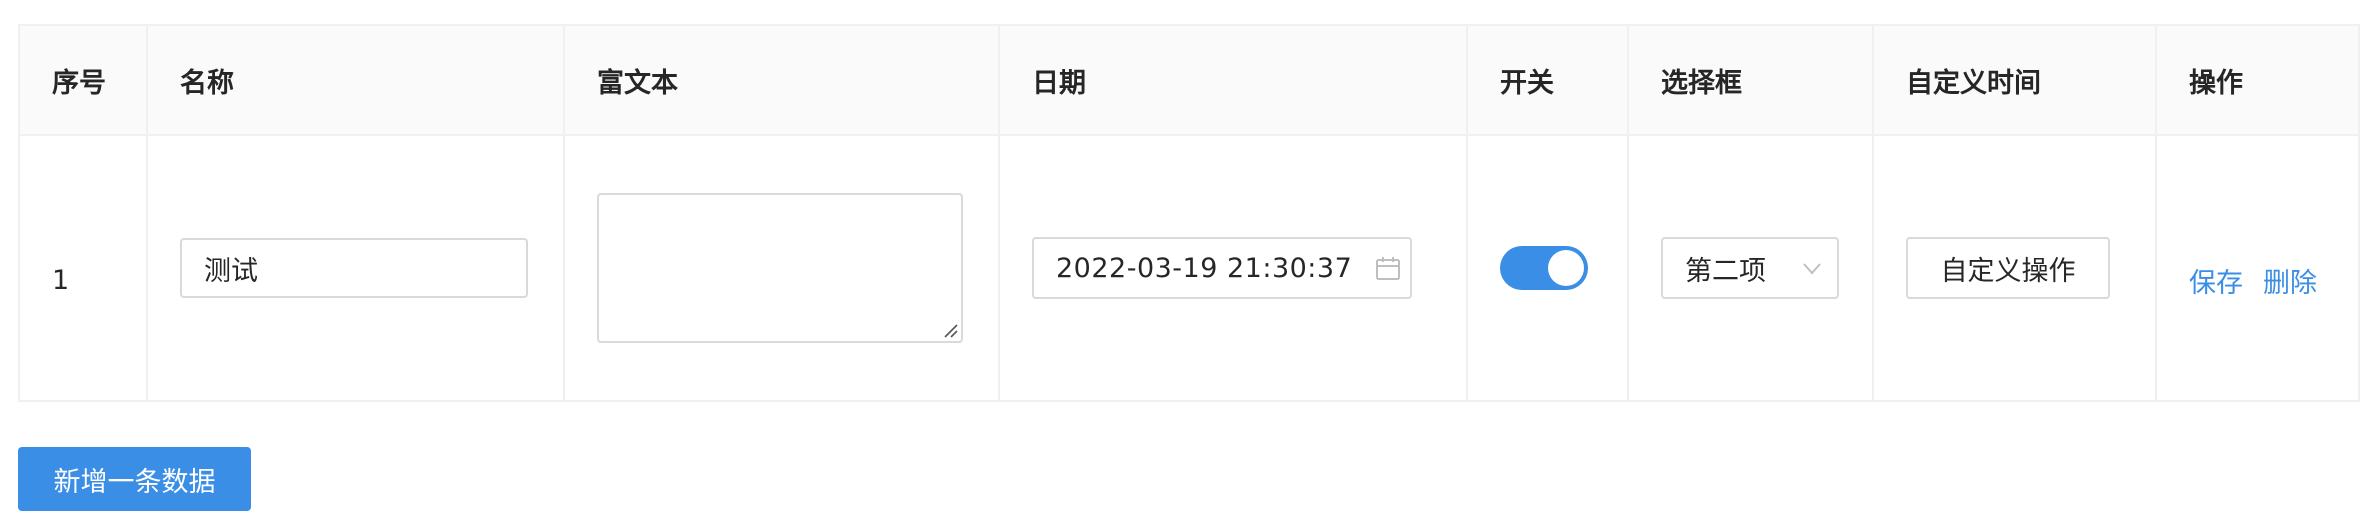 The image size is (2380, 524). I want to click on header-select: 选择框, so click(1750, 80).